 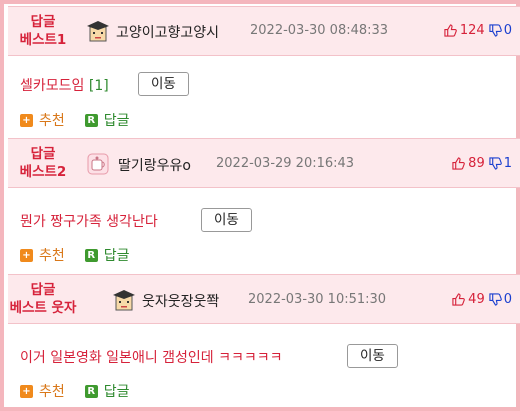 What do you see at coordinates (472, 30) in the screenshot?
I see `up-count: 124` at bounding box center [472, 30].